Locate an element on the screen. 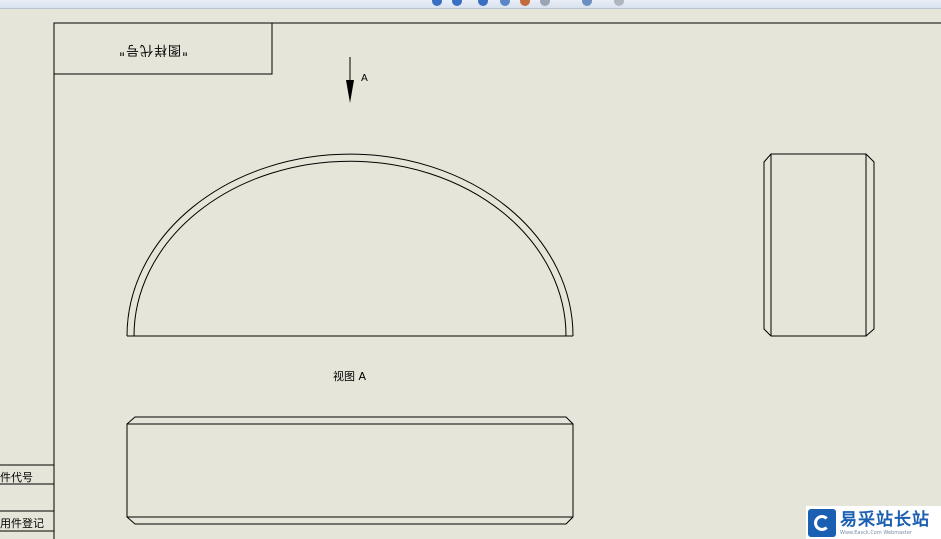 The image size is (941, 539). watermark: 易采站长站 Www.Easck.Com Webmaster is located at coordinates (873, 522).